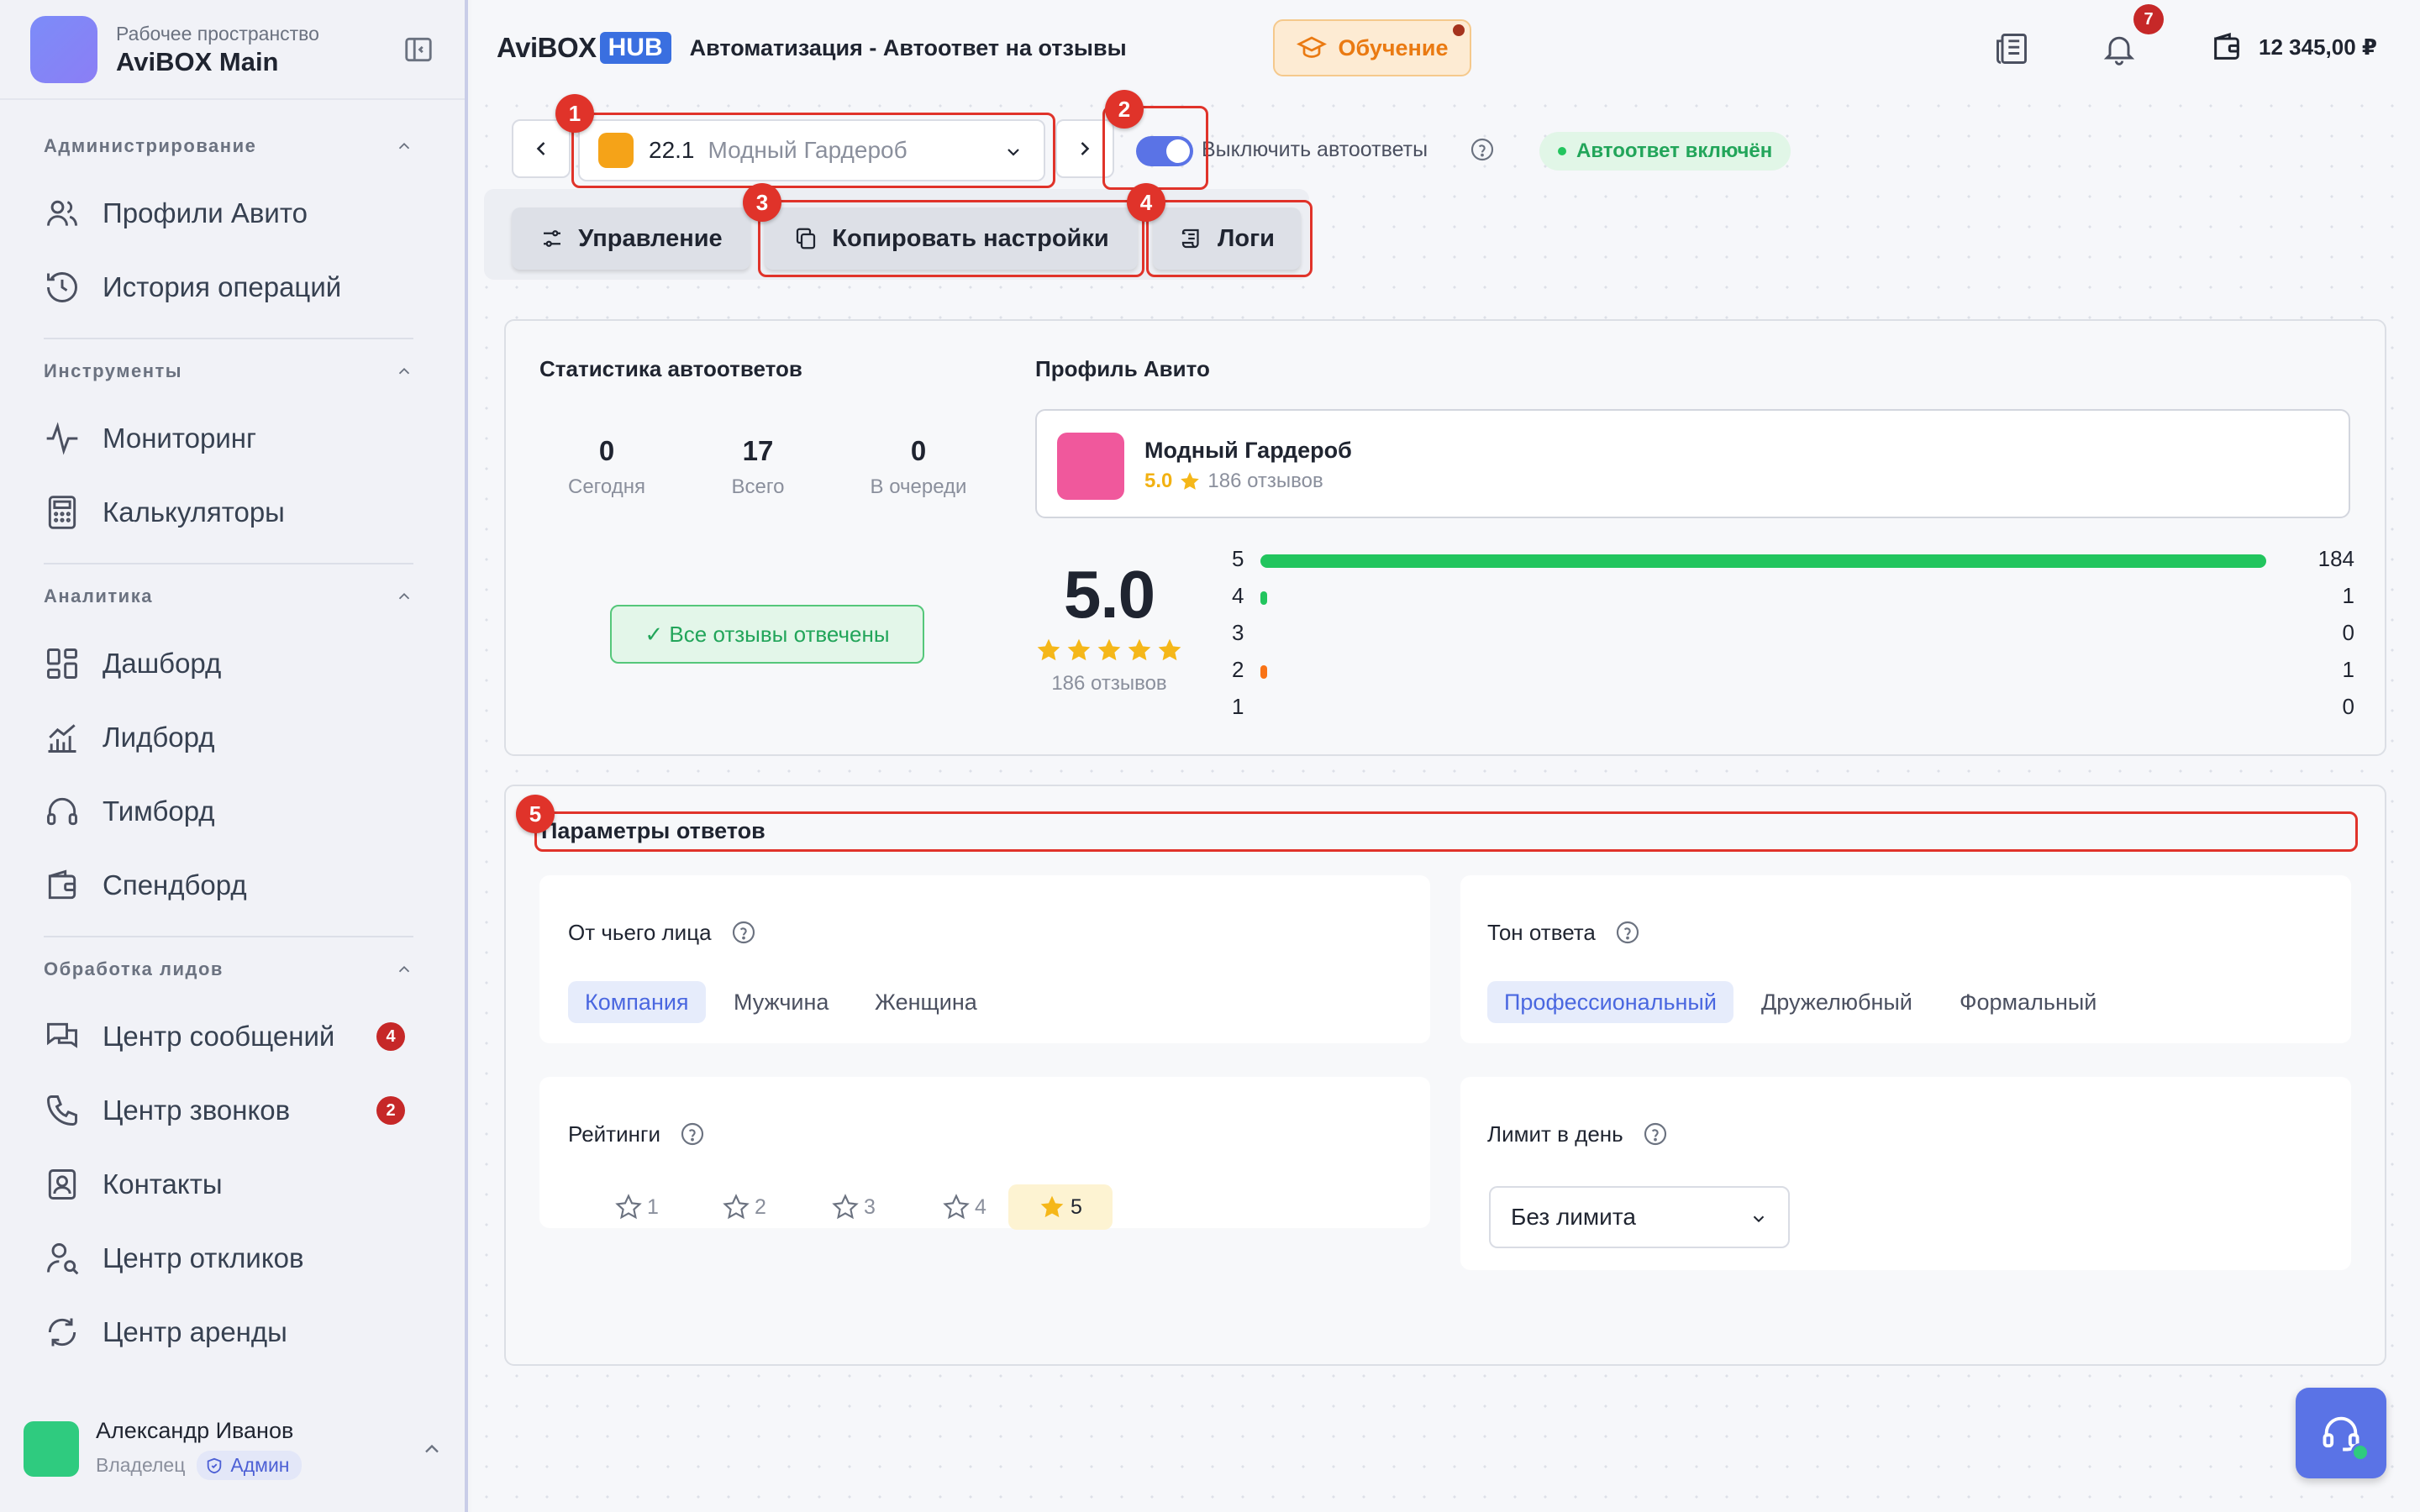 Image resolution: width=2420 pixels, height=1512 pixels. I want to click on sidebar-item-label: Спендборд, so click(175, 884).